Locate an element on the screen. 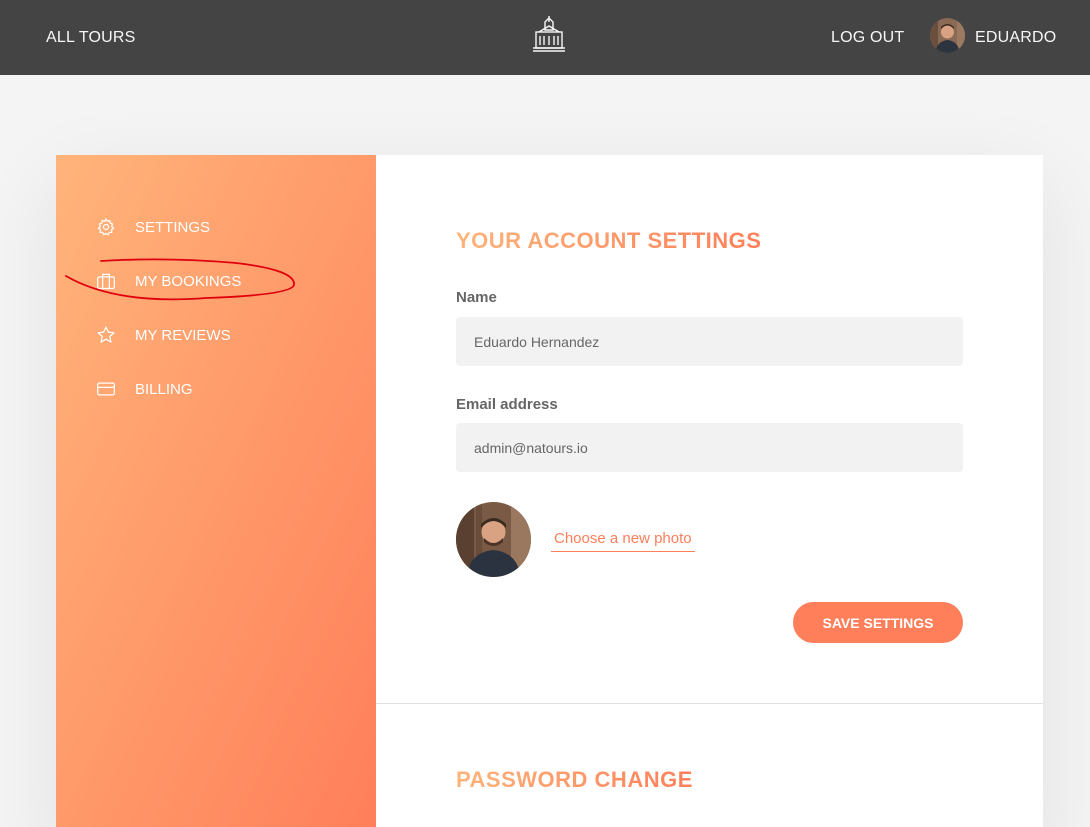  user-name-link: EDUARDO is located at coordinates (1015, 37).